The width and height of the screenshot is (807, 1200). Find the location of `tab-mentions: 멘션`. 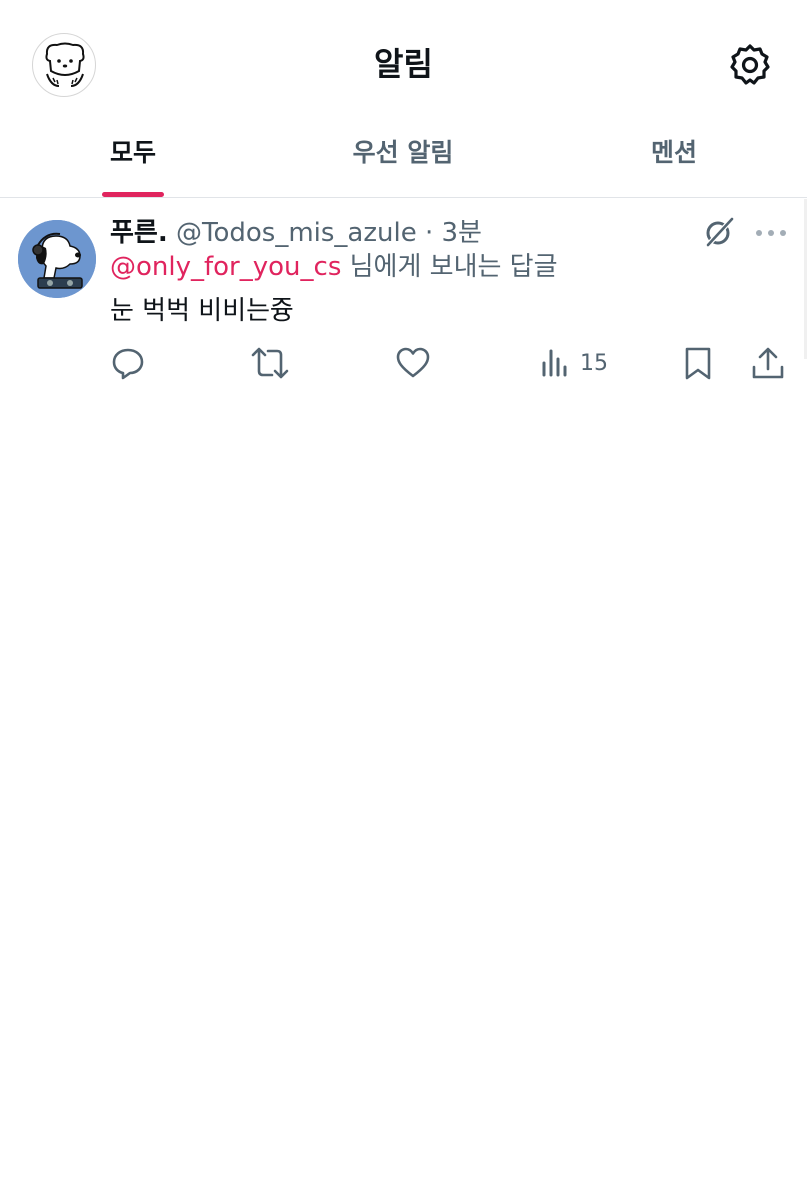

tab-mentions: 멘션 is located at coordinates (674, 163).